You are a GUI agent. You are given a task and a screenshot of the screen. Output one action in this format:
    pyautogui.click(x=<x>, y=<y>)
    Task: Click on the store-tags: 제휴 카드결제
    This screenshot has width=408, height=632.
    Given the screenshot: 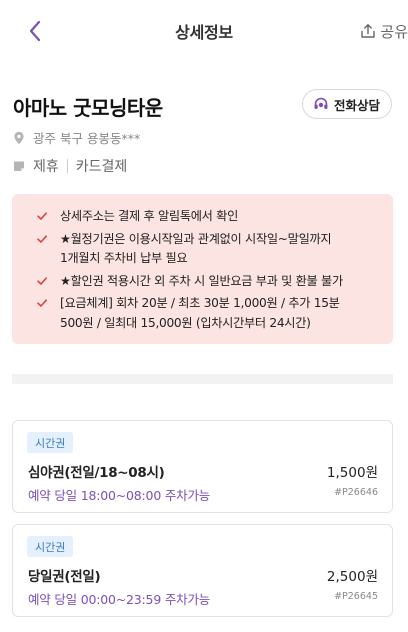 What is the action you would take?
    pyautogui.click(x=70, y=166)
    